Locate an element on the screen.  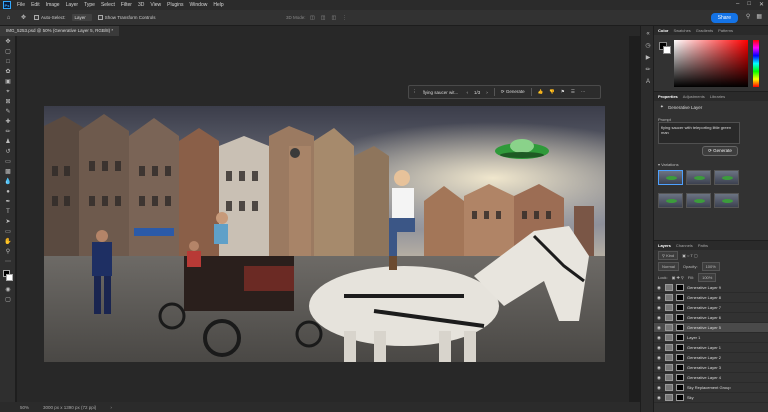
layer-row: ◉ Generative Layer 1 is located at coordinates (711, 348).